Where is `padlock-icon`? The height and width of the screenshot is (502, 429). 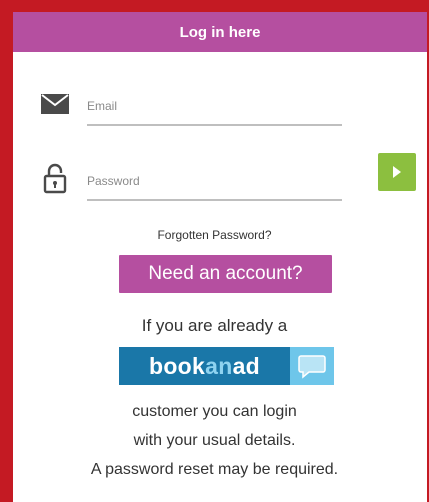
padlock-icon is located at coordinates (55, 178).